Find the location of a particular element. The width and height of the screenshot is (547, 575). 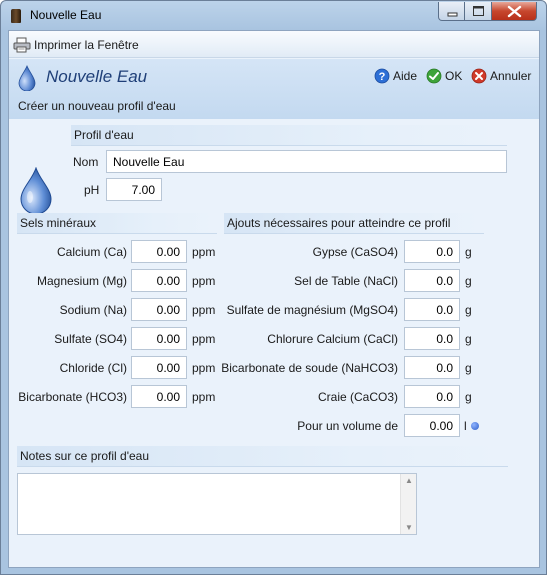

printer-icon is located at coordinates (22, 45).